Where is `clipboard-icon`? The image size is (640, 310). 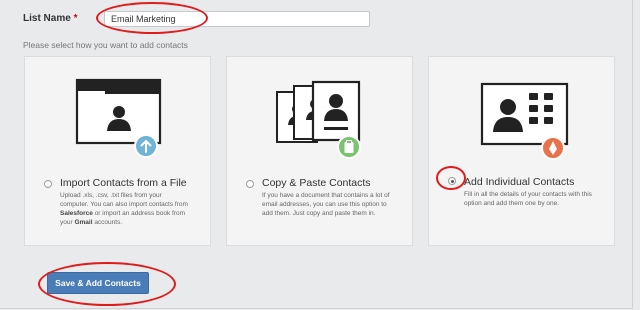 clipboard-icon is located at coordinates (349, 147).